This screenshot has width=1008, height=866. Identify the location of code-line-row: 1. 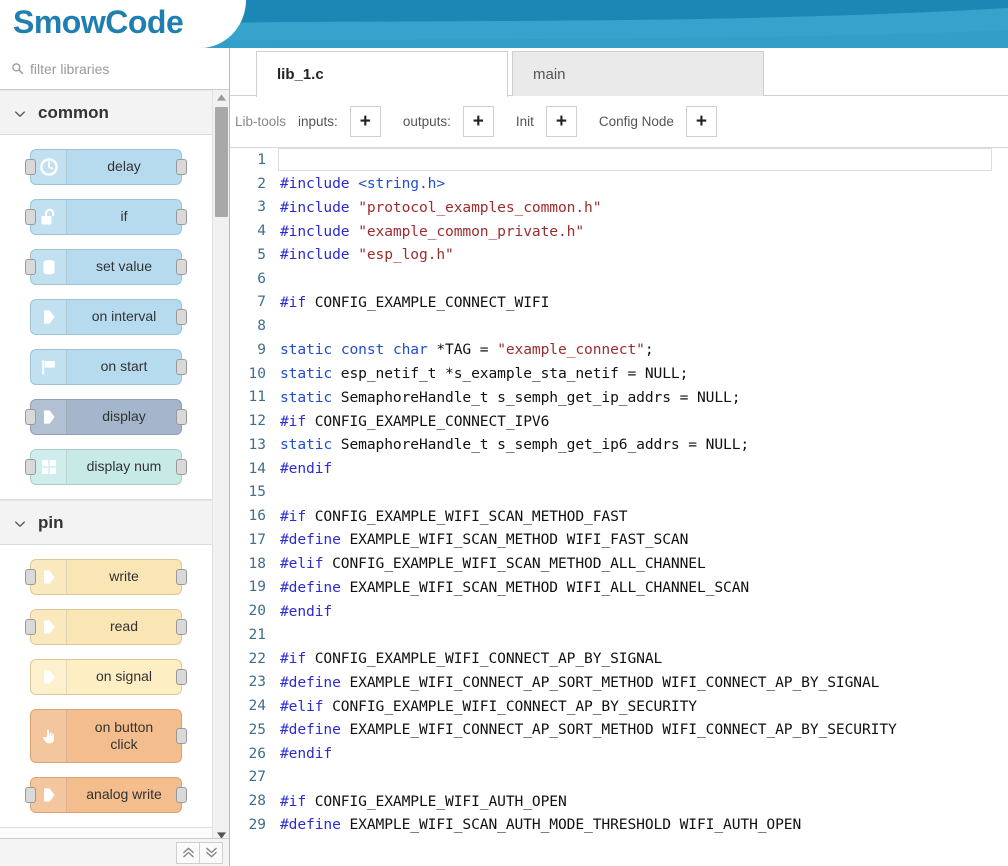
(619, 160).